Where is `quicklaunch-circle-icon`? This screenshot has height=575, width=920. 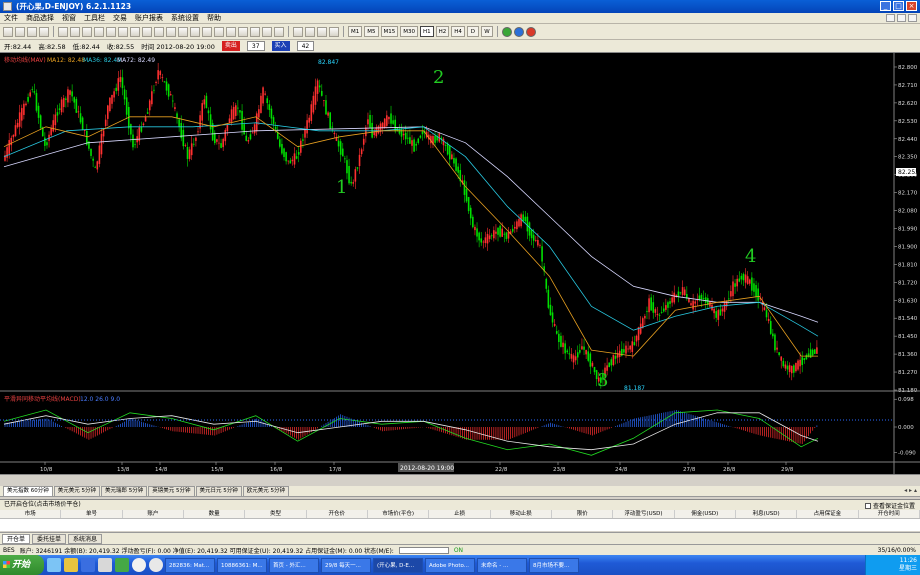
quicklaunch-circle-icon is located at coordinates (156, 565).